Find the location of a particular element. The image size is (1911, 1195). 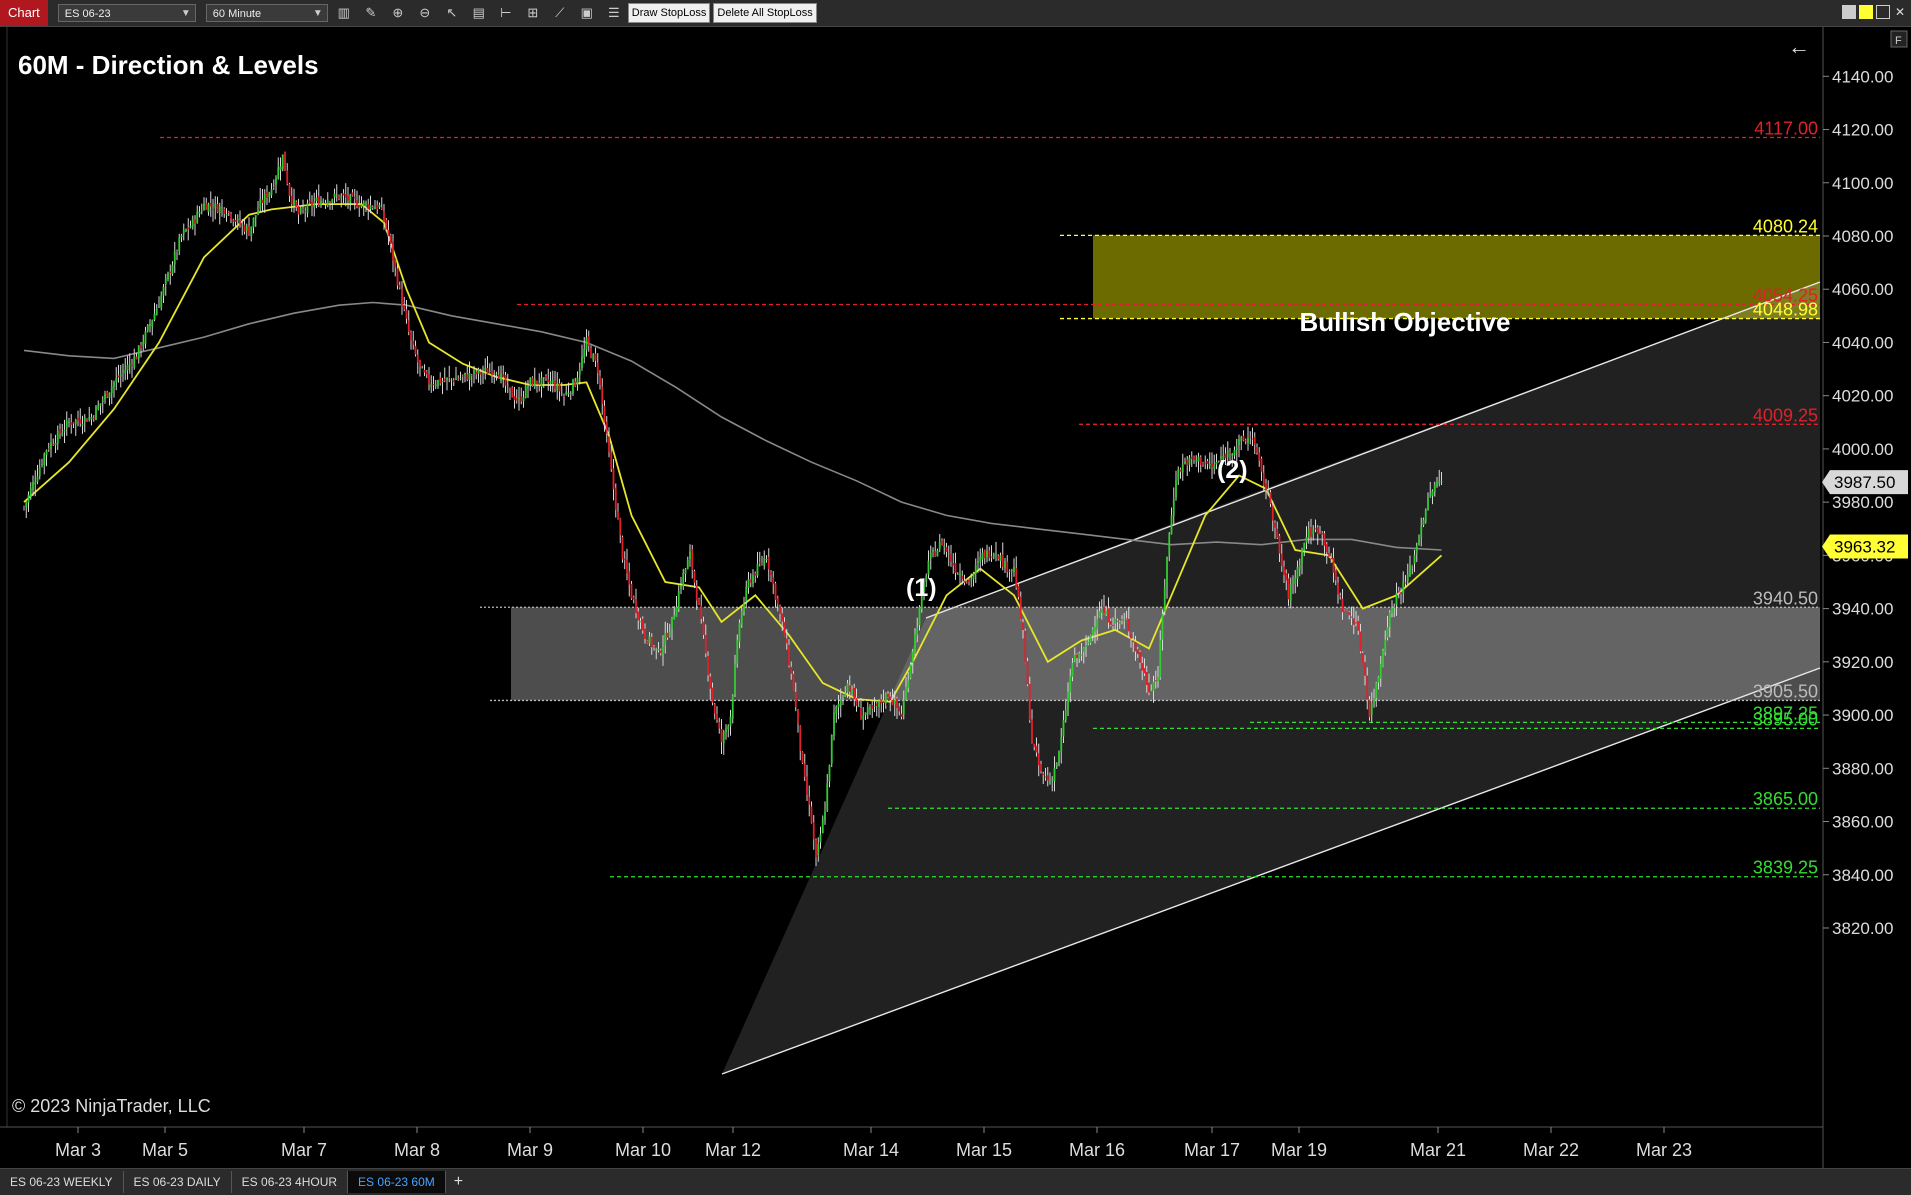

restore-icon is located at coordinates (1849, 12).